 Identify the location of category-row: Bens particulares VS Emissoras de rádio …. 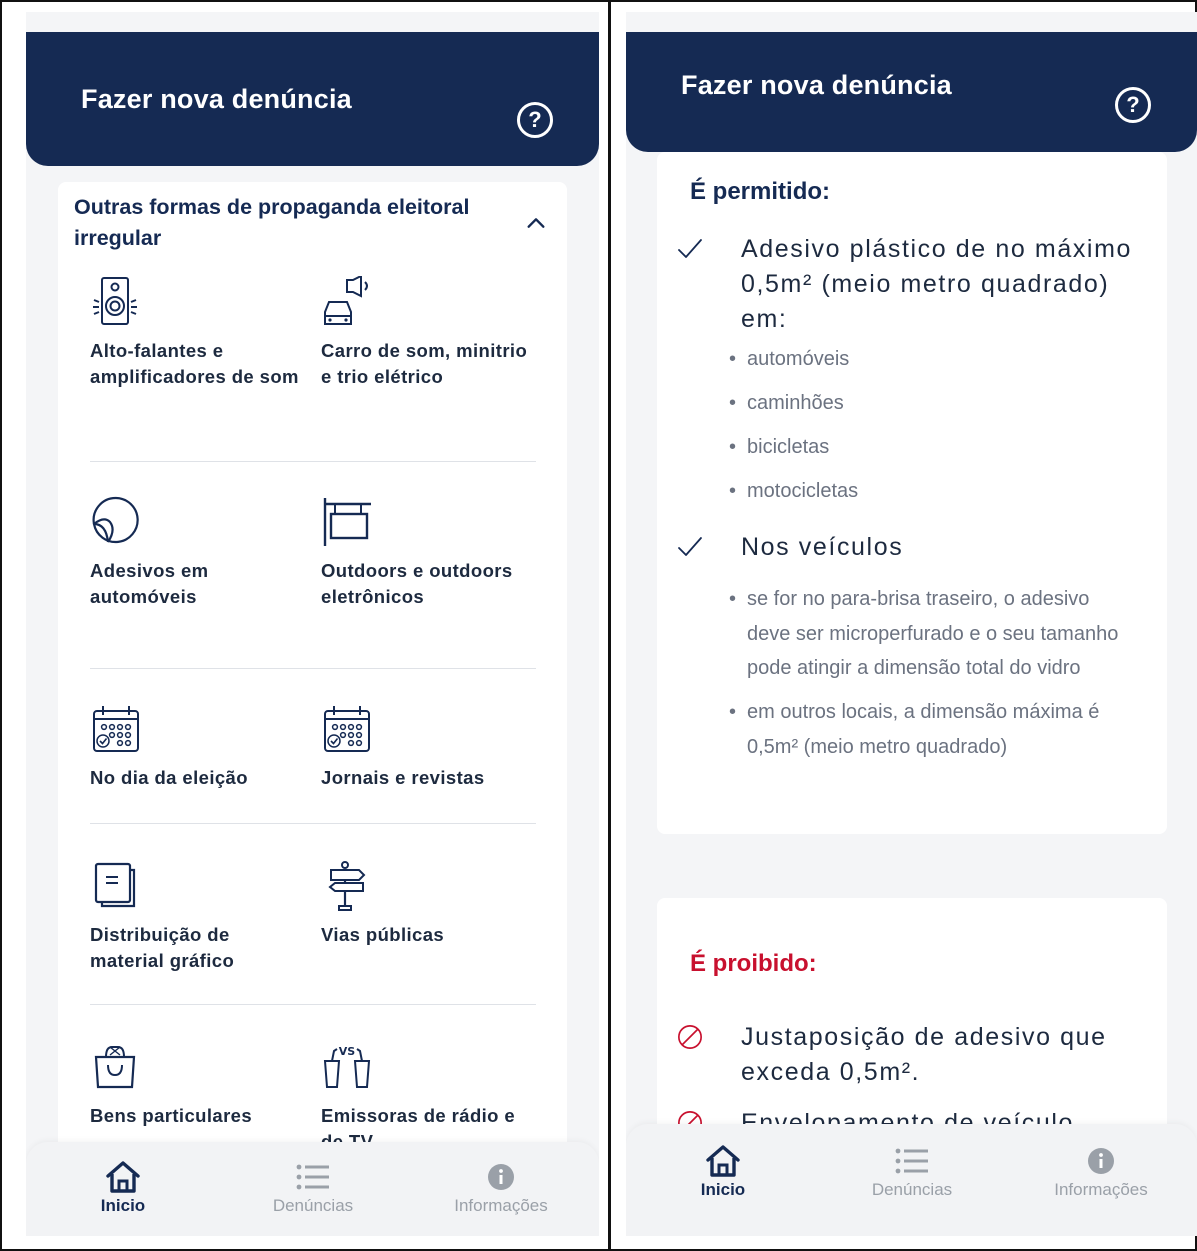
(313, 1085).